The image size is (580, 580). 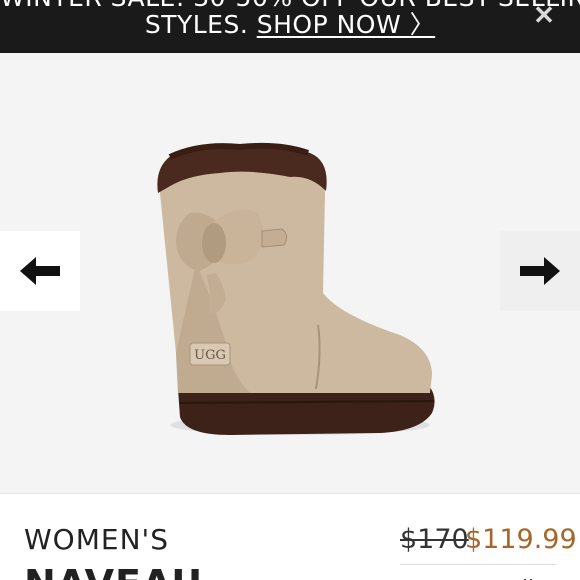 I want to click on close-banner-button: ✕, so click(x=544, y=15).